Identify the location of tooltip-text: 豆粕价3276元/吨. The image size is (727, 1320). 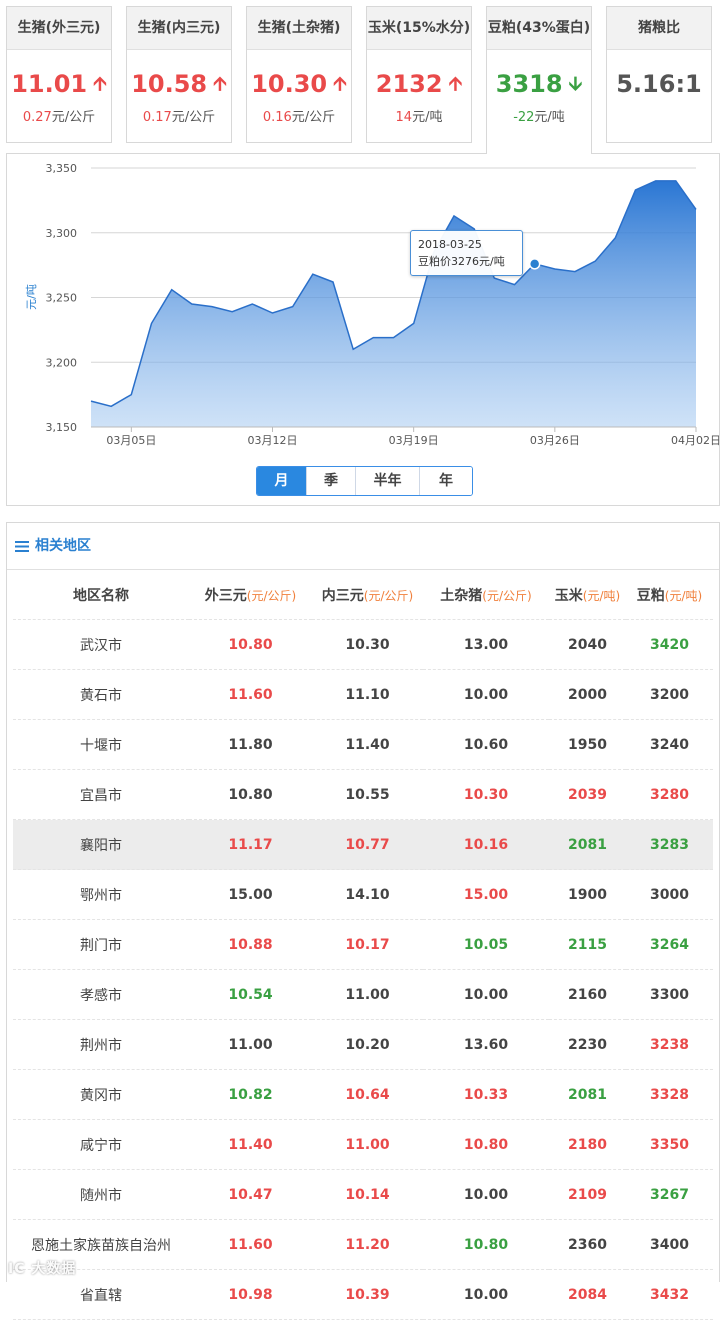
(461, 261).